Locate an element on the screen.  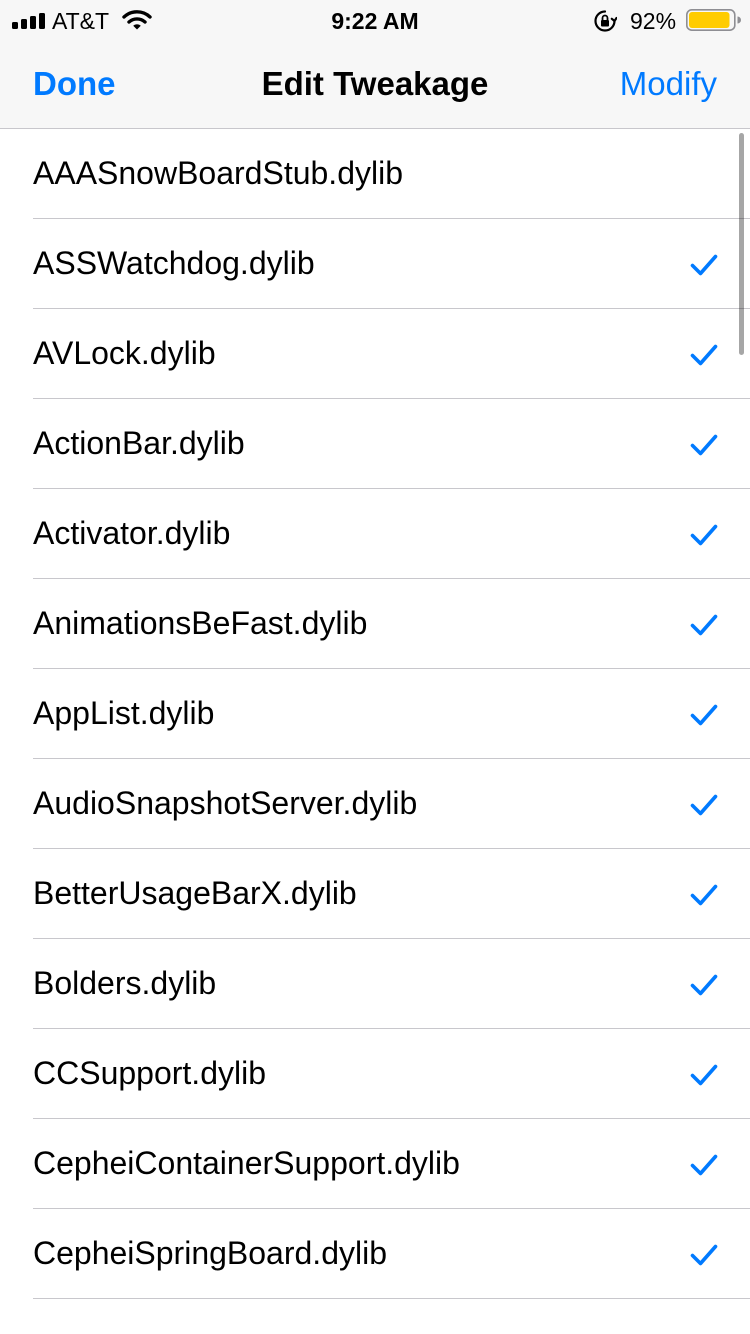
list-item: AVLock.dylib is located at coordinates (375, 354).